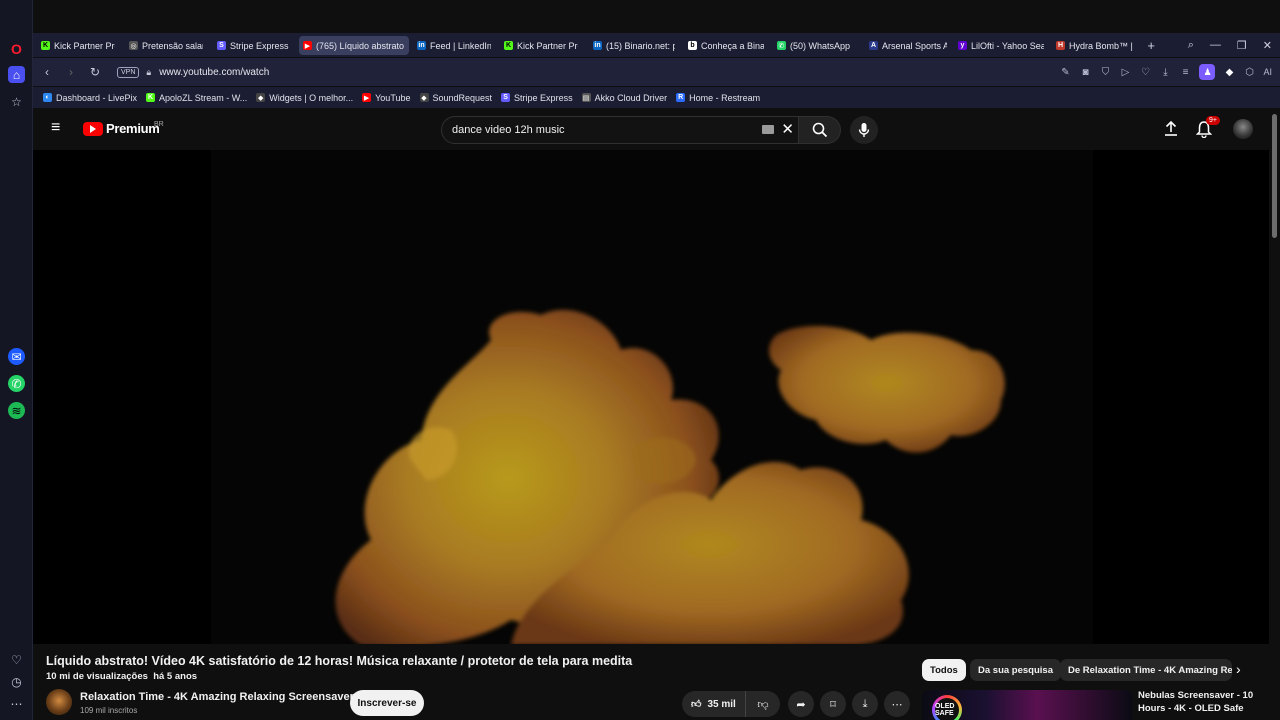 The image size is (1280, 720). I want to click on browser-tab: H Hydra Bomb™ | 24, so click(1095, 45).